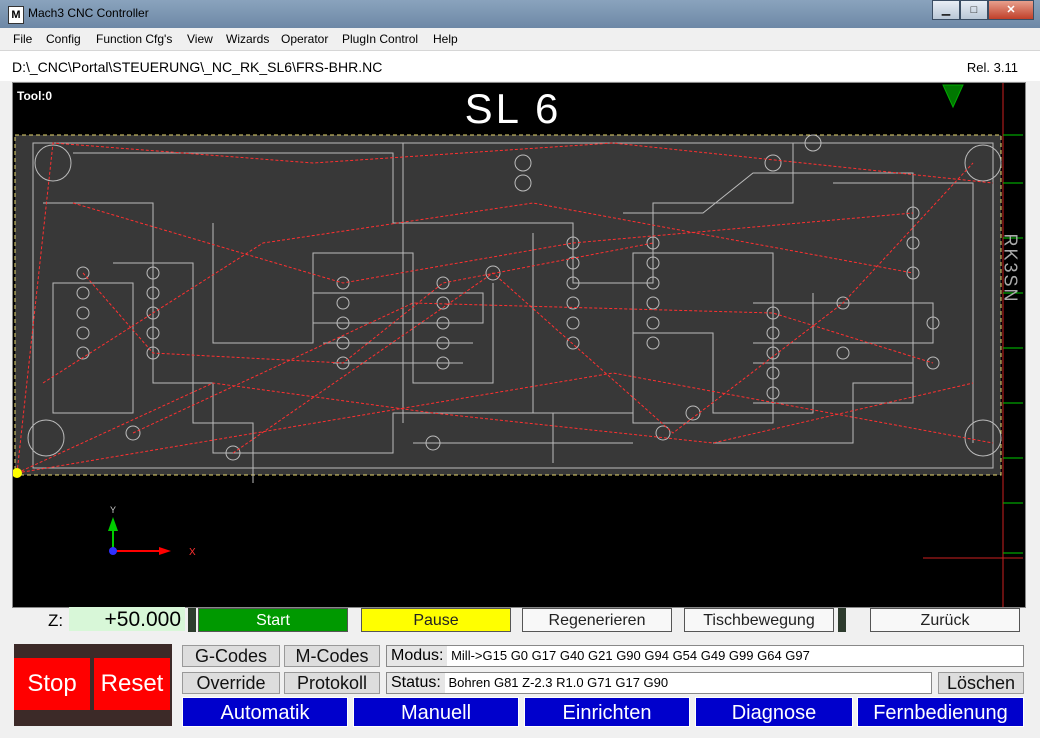  I want to click on nav-fernbedienung: Fernbedienung, so click(940, 712).